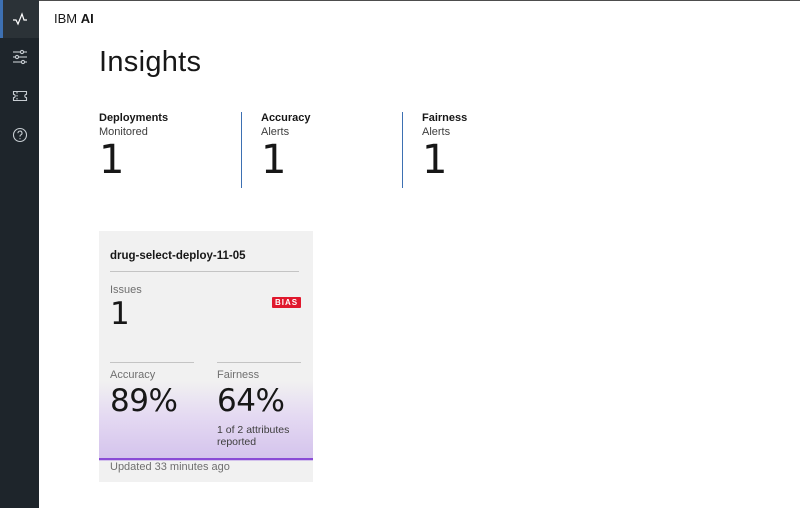  What do you see at coordinates (259, 362) in the screenshot?
I see `fairness-divider` at bounding box center [259, 362].